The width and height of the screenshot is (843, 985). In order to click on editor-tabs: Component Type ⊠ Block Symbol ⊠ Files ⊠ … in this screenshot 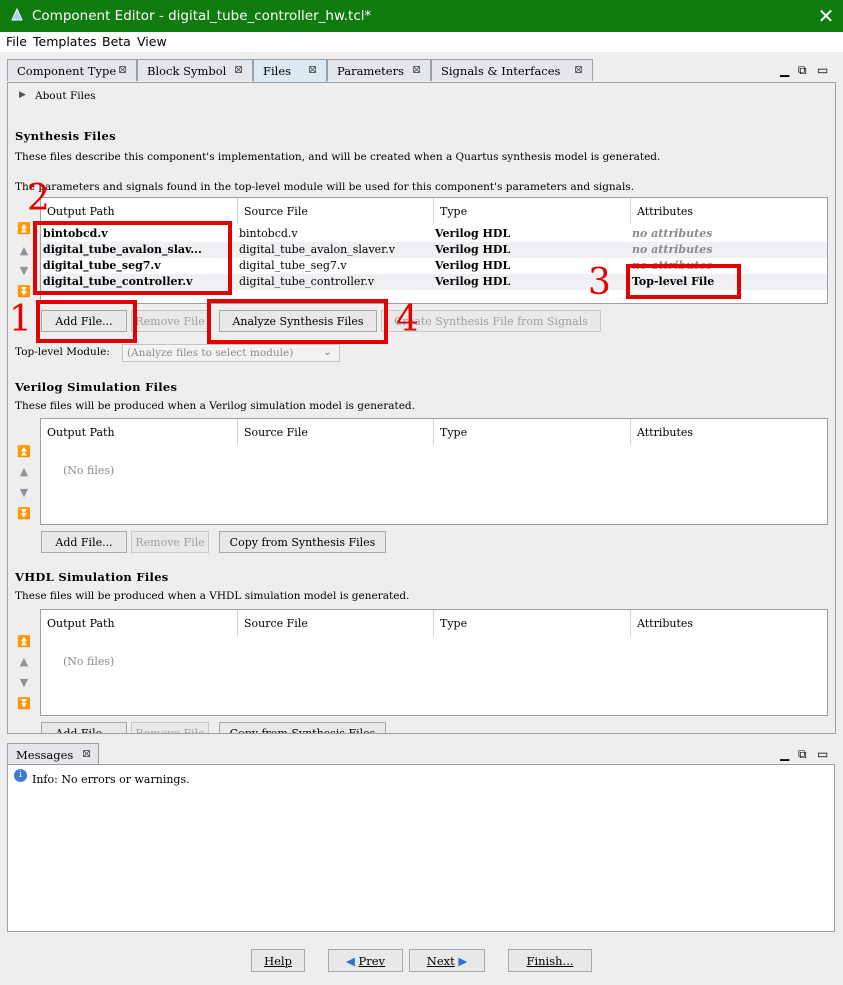, I will do `click(422, 70)`.